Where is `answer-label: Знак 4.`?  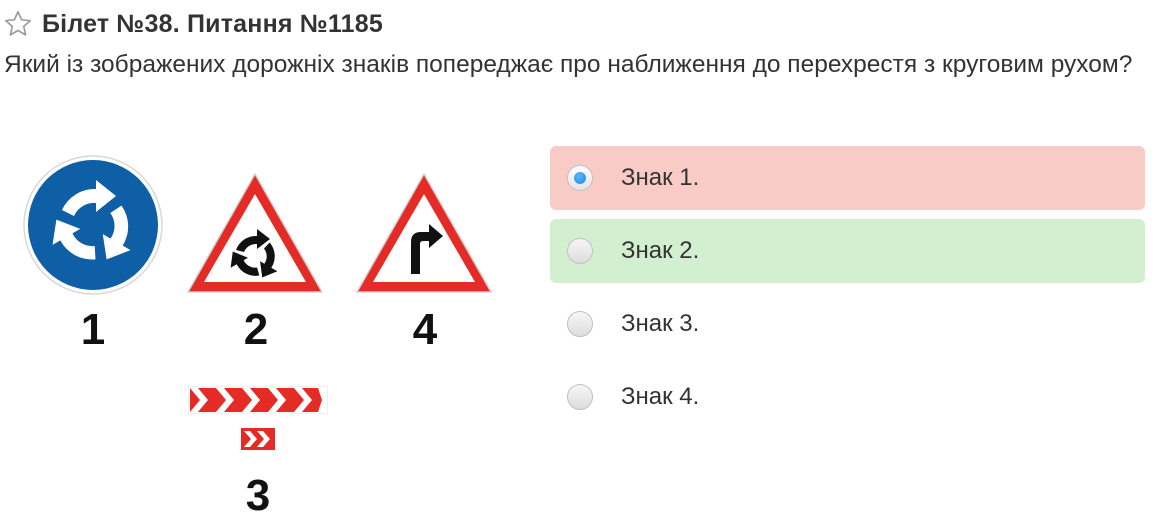
answer-label: Знак 4. is located at coordinates (660, 396).